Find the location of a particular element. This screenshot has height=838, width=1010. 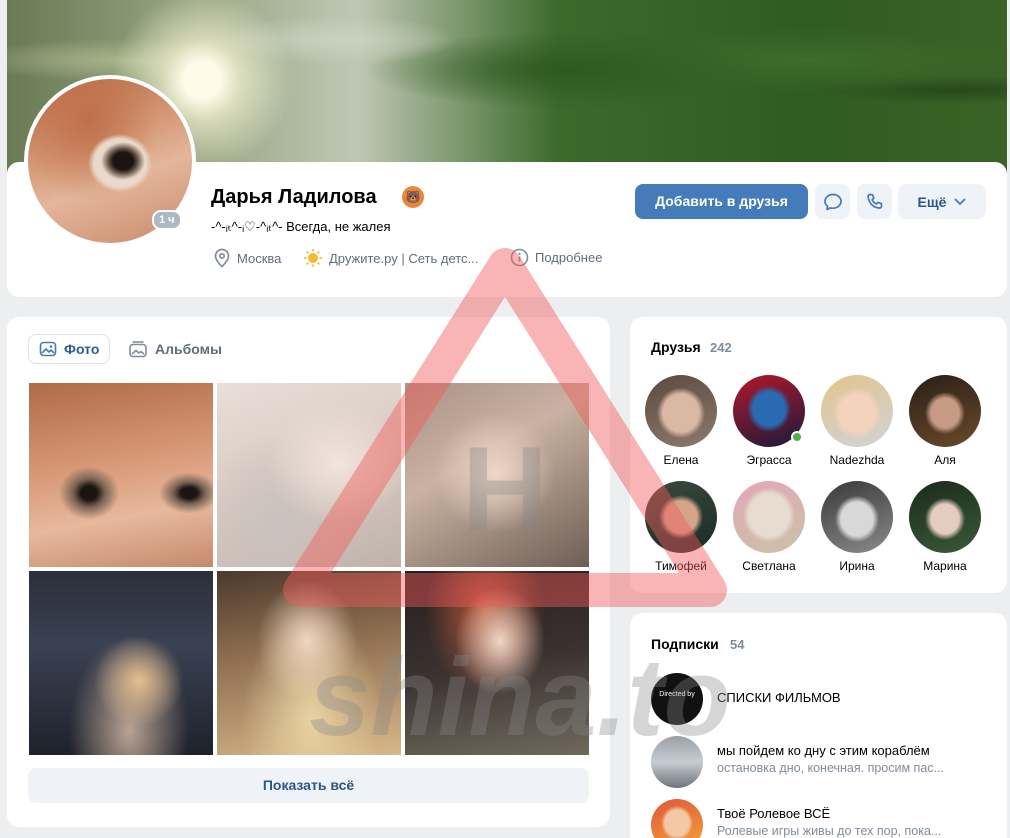

friend-name: Светлана is located at coordinates (769, 566).